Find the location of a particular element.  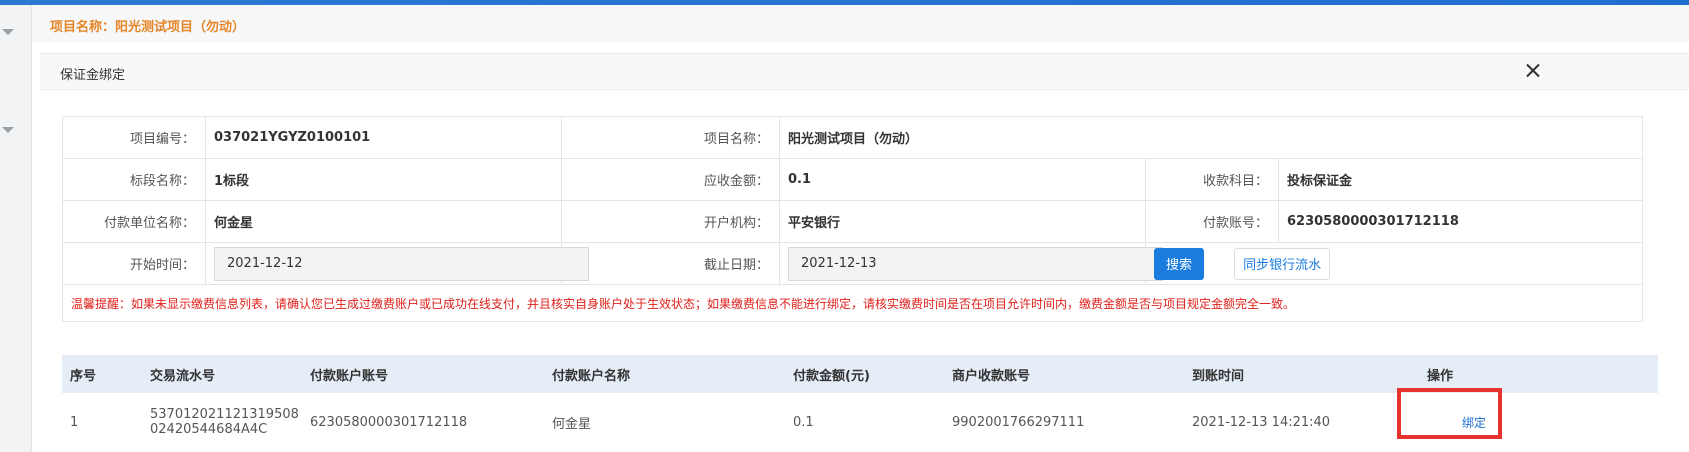

column-header: 商户收款账号 is located at coordinates (1064, 374).